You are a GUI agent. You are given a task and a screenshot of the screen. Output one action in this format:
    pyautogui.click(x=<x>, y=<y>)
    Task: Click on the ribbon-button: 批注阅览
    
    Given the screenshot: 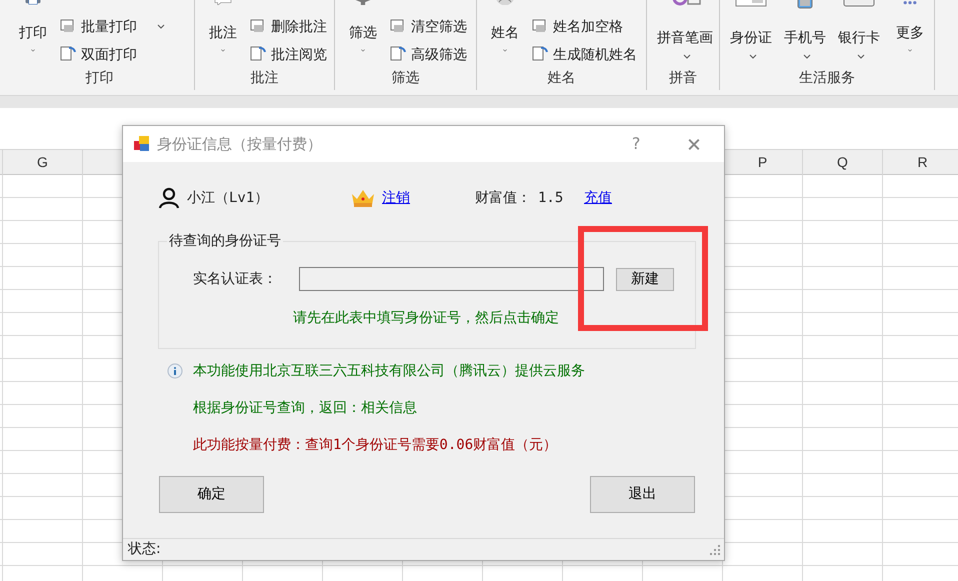 What is the action you would take?
    pyautogui.click(x=288, y=54)
    